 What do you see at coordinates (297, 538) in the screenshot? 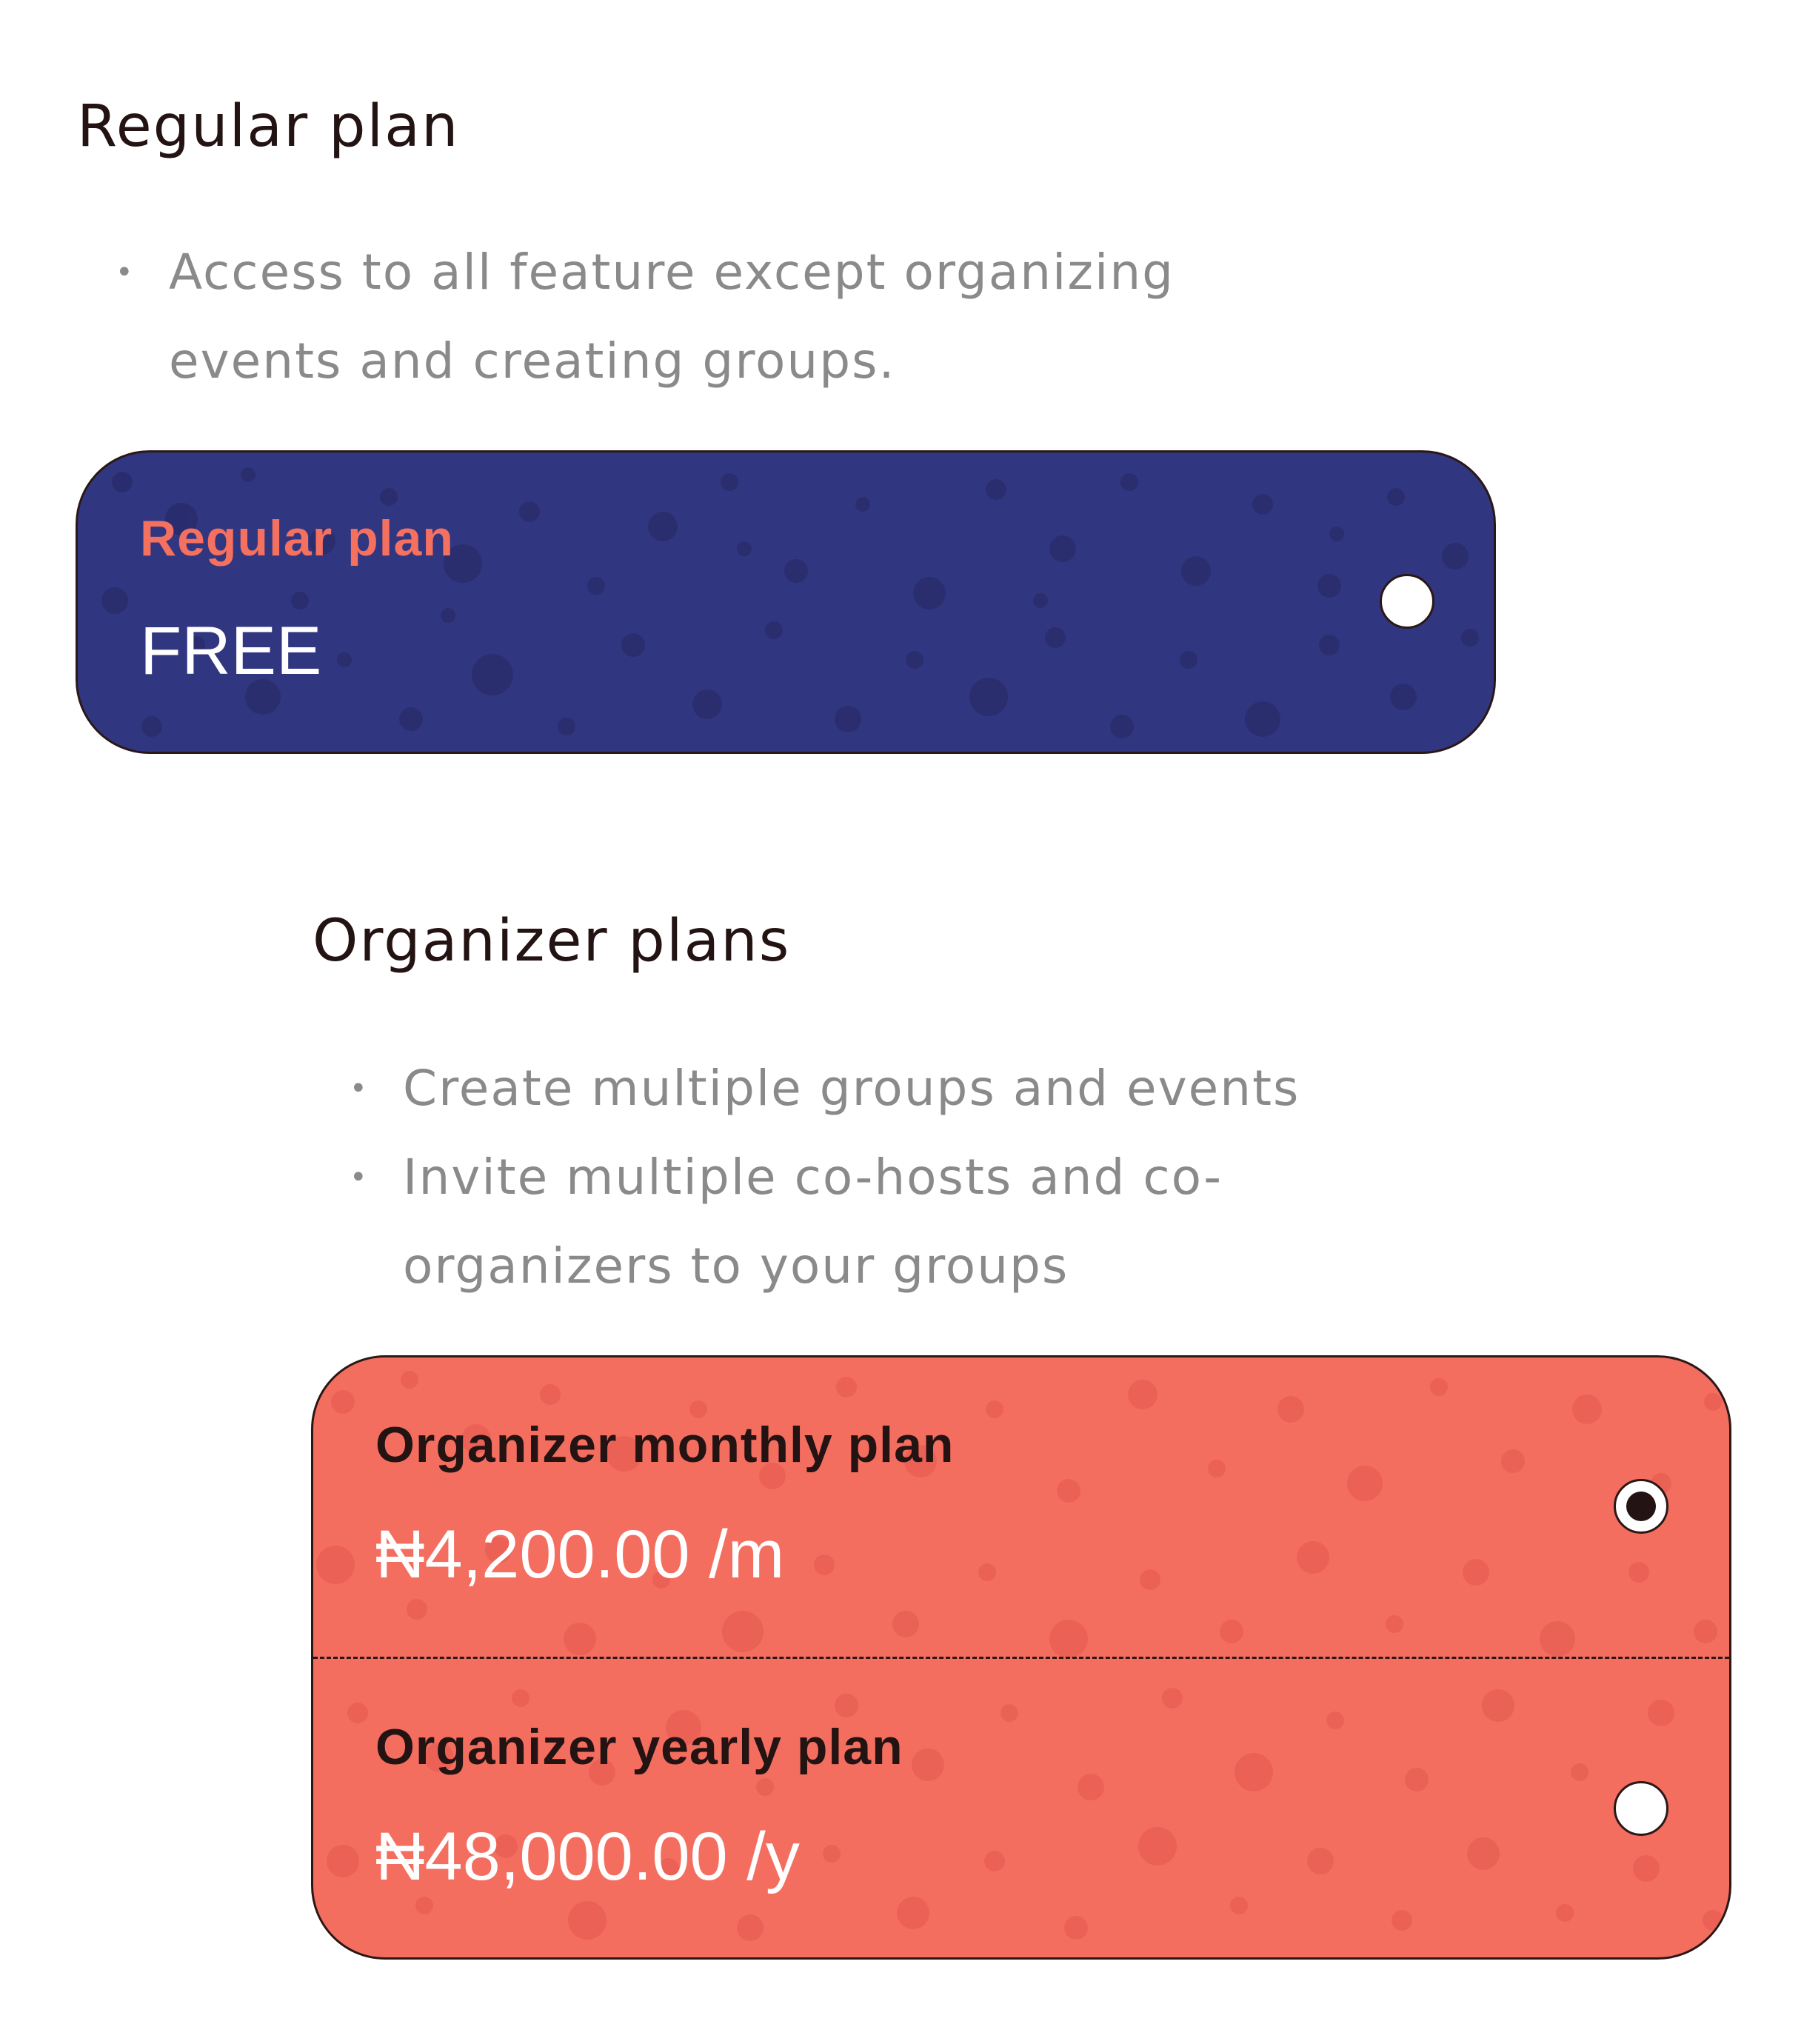
I see `plan-name: Regular plan` at bounding box center [297, 538].